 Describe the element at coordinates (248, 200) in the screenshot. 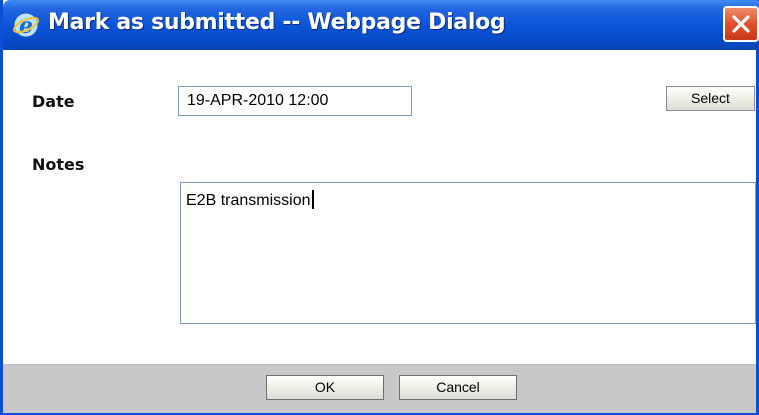

I see `notes-text: E2B transmission` at that location.